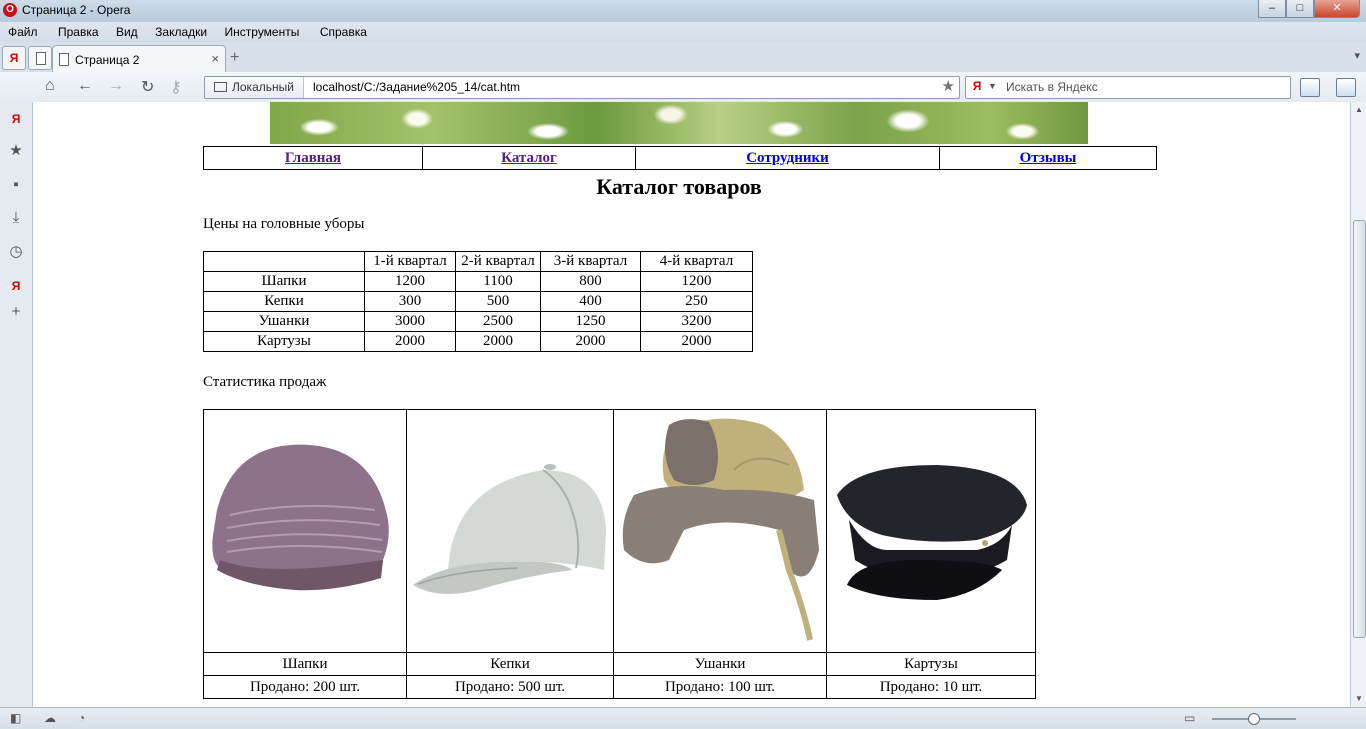  What do you see at coordinates (720, 664) in the screenshot?
I see `product-name-cell: Ушанки` at bounding box center [720, 664].